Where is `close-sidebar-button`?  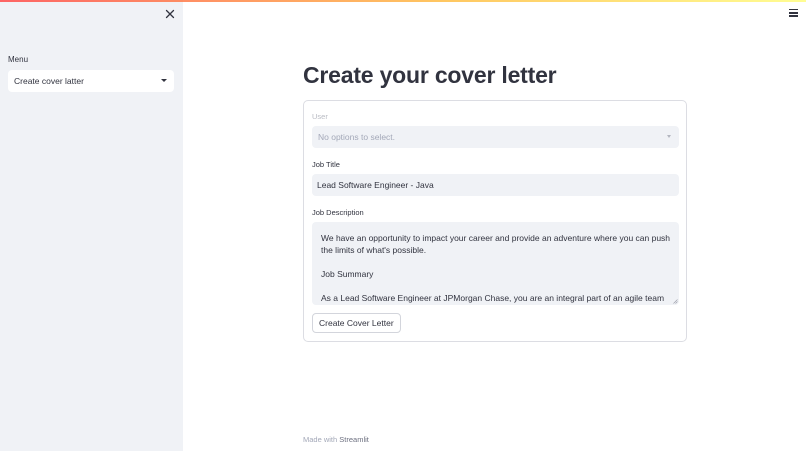
close-sidebar-button is located at coordinates (170, 14).